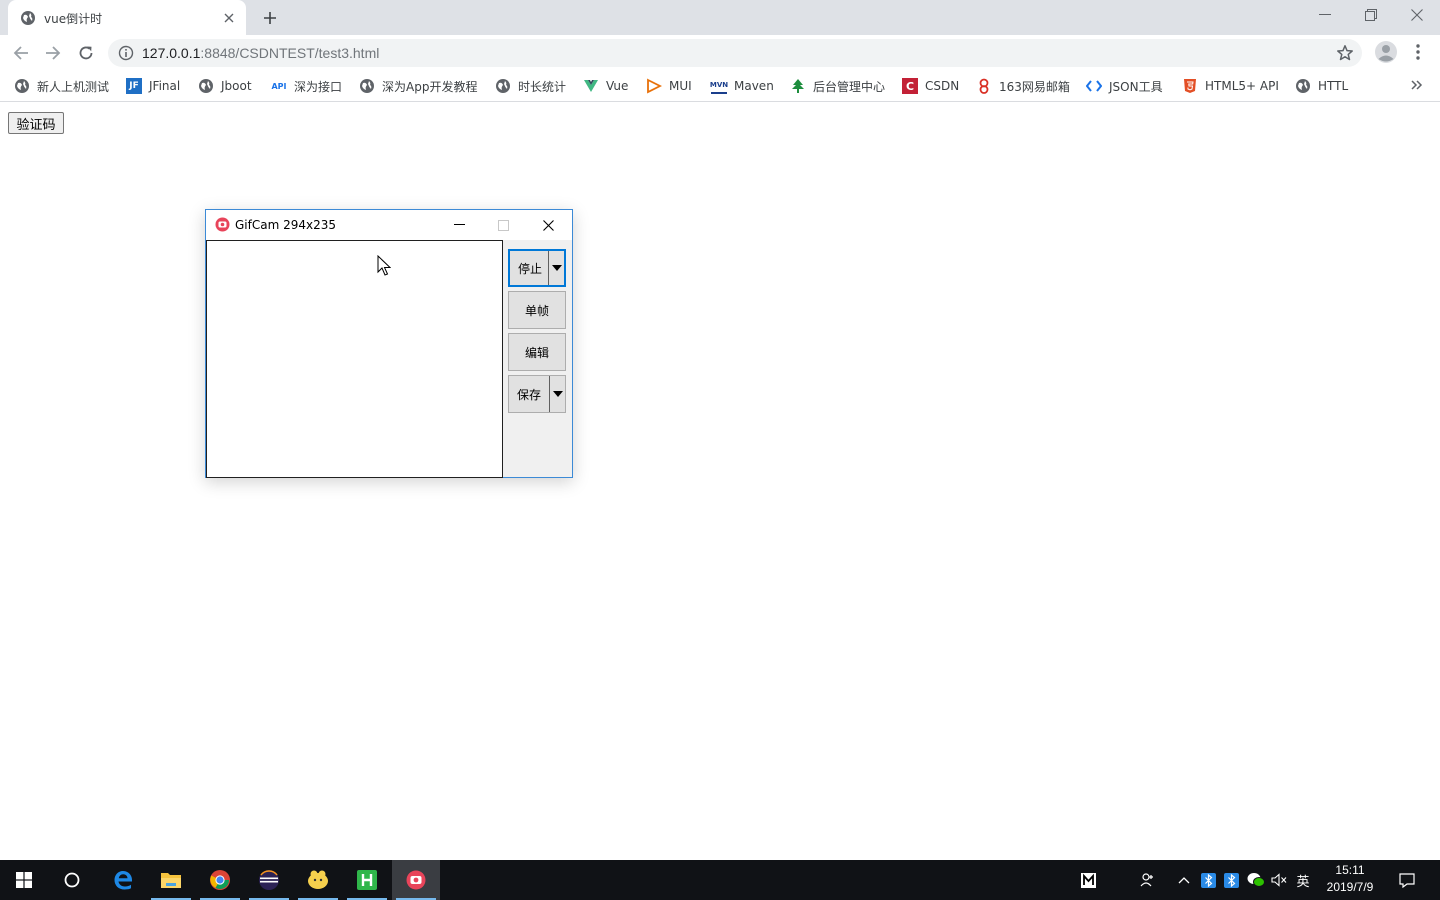  I want to click on save-dropdown-arrow-icon, so click(557, 394).